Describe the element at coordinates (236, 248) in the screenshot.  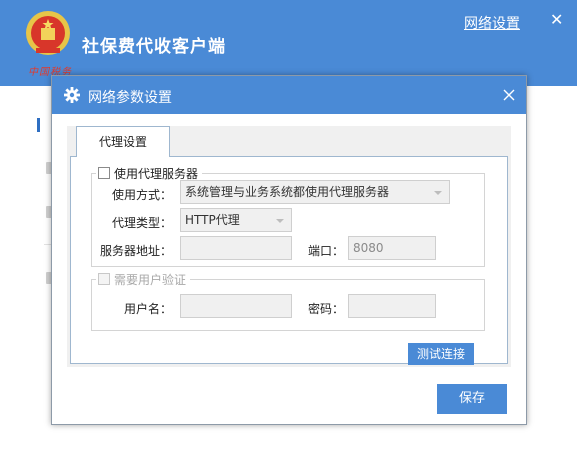
I see `server-address-input` at that location.